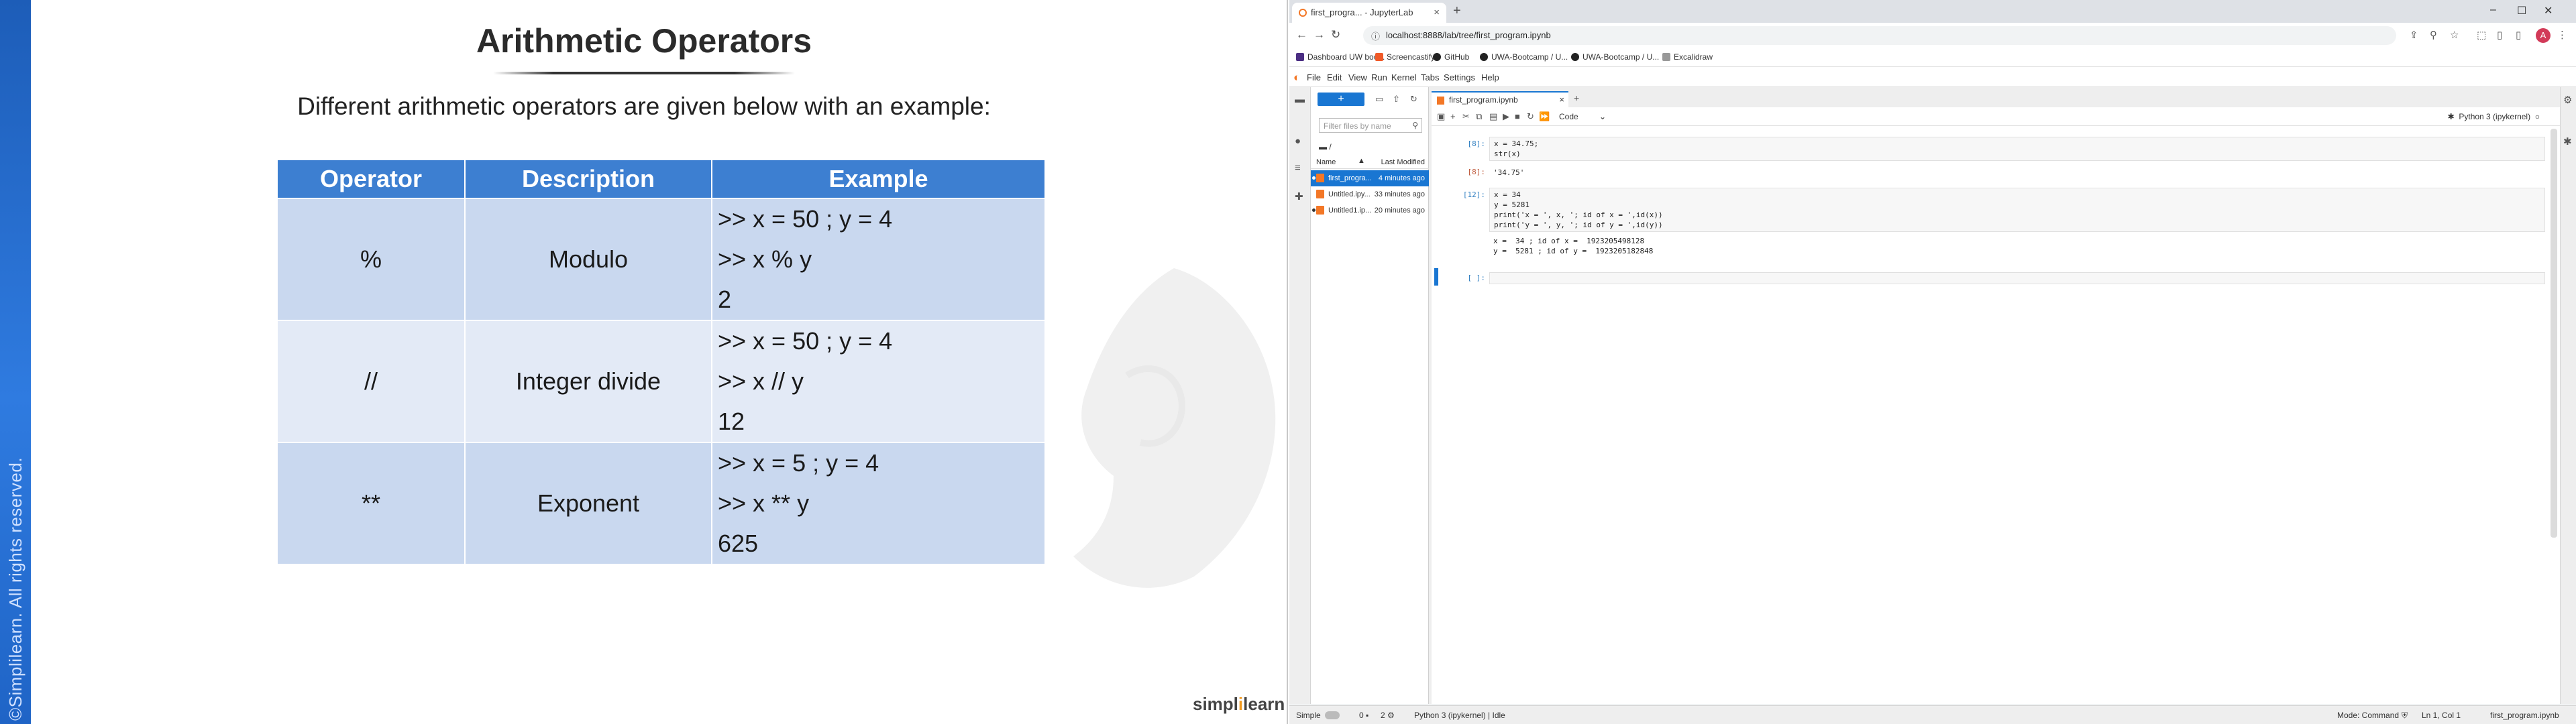 The width and height of the screenshot is (2576, 724). What do you see at coordinates (878, 259) in the screenshot?
I see `example-cell: >> x = 50 ; y = 4 >> x % y 2` at bounding box center [878, 259].